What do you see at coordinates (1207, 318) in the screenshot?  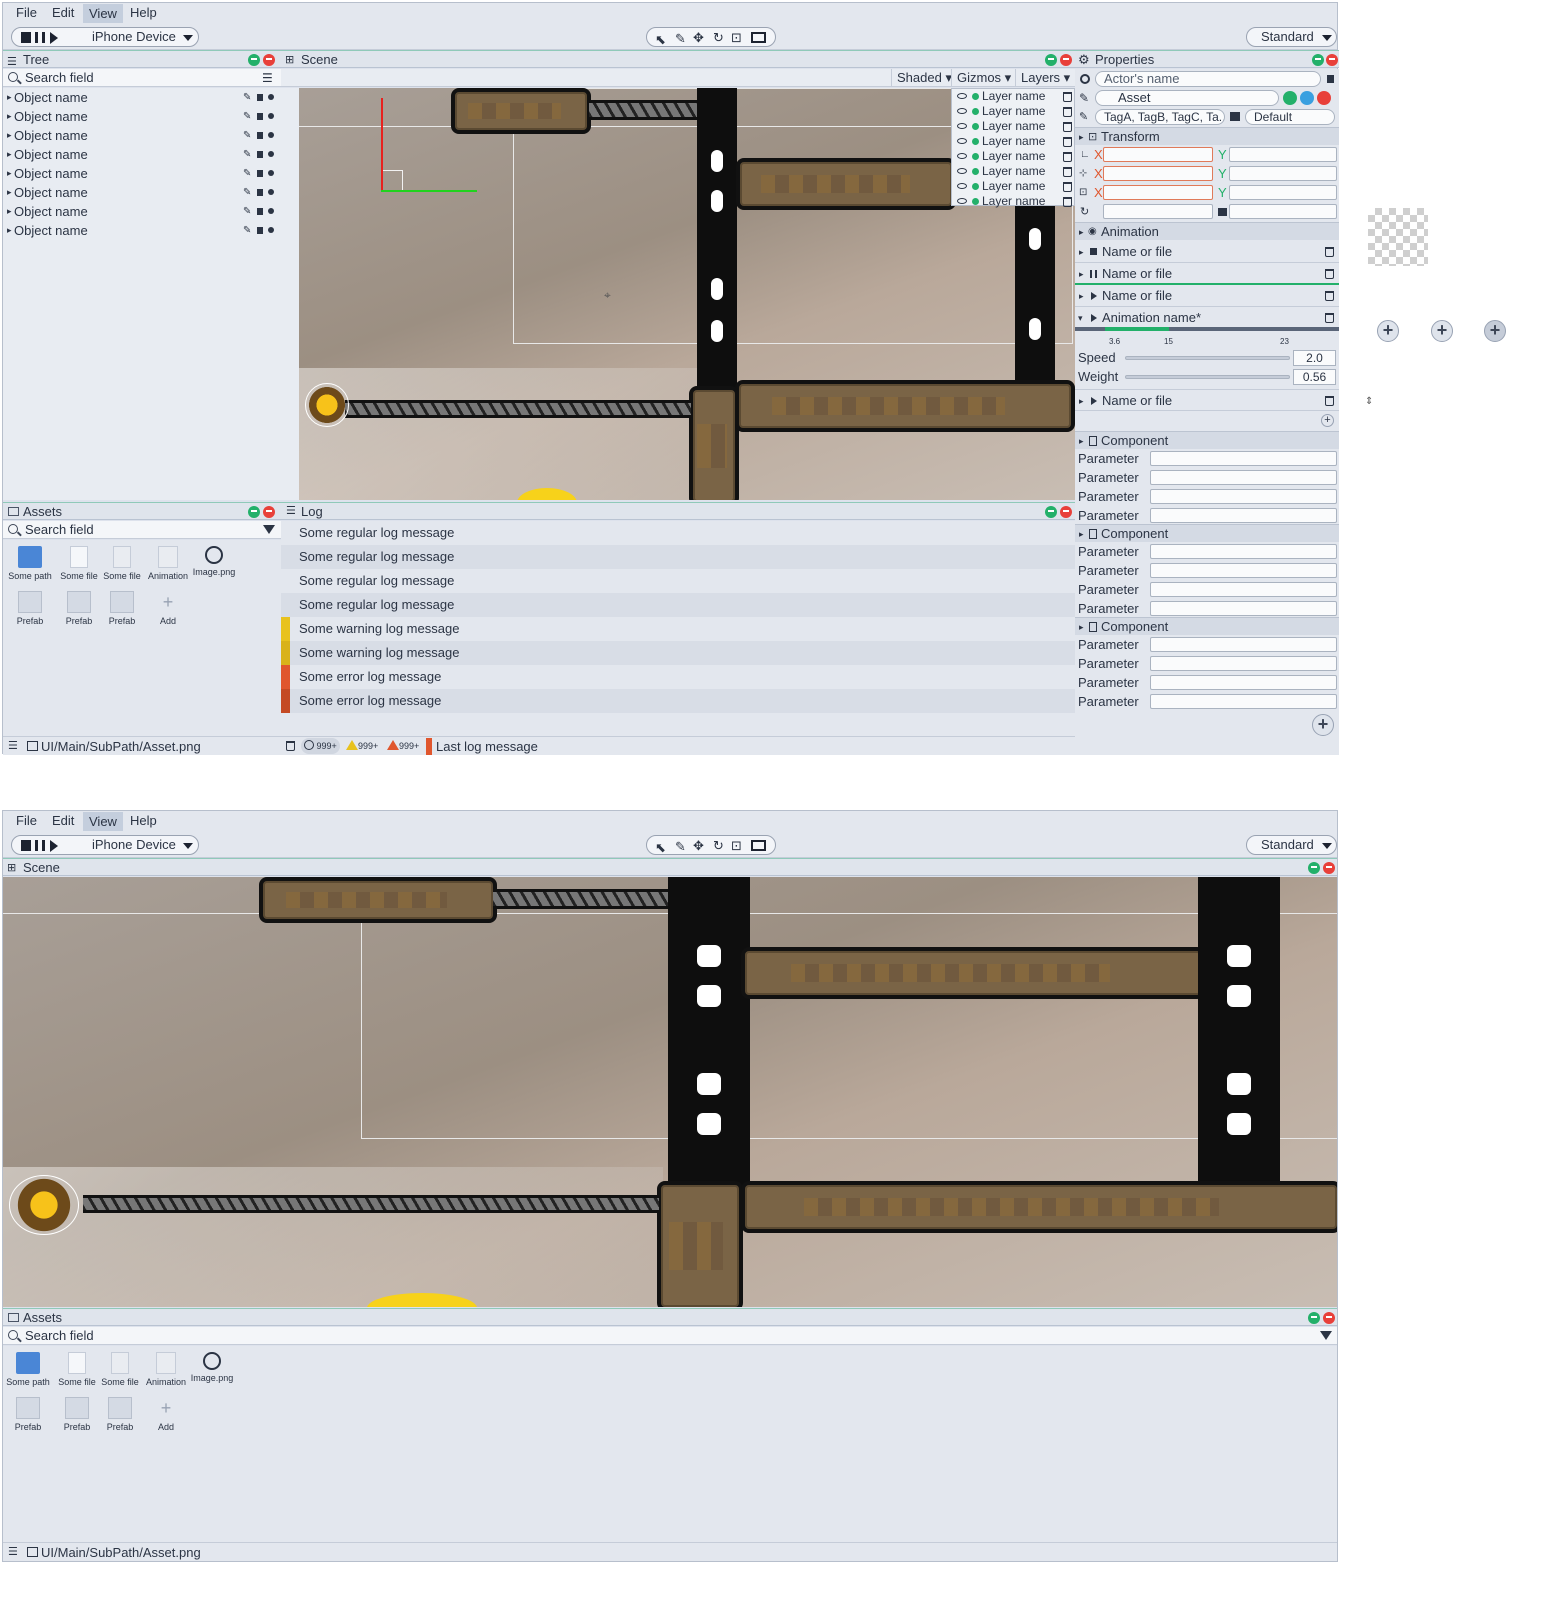 I see `animation-item-expanded: ▾ Animation name*` at bounding box center [1207, 318].